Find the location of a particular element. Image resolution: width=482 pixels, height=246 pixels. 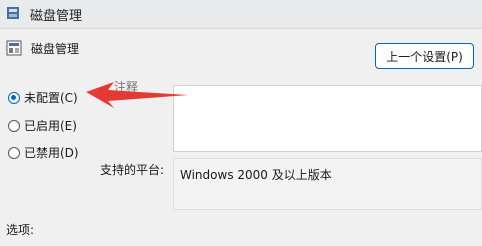

policy-icon is located at coordinates (14, 48).